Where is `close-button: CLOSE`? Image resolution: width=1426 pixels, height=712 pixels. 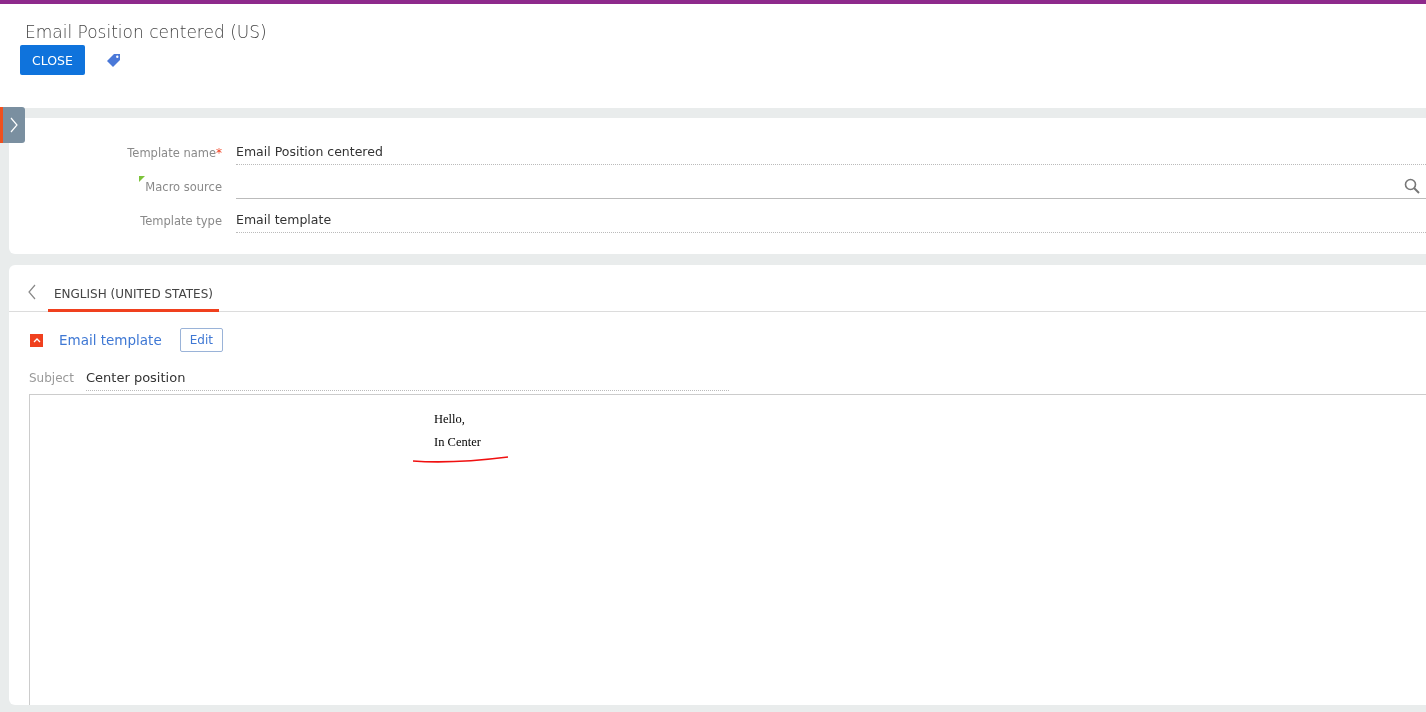
close-button: CLOSE is located at coordinates (52, 60).